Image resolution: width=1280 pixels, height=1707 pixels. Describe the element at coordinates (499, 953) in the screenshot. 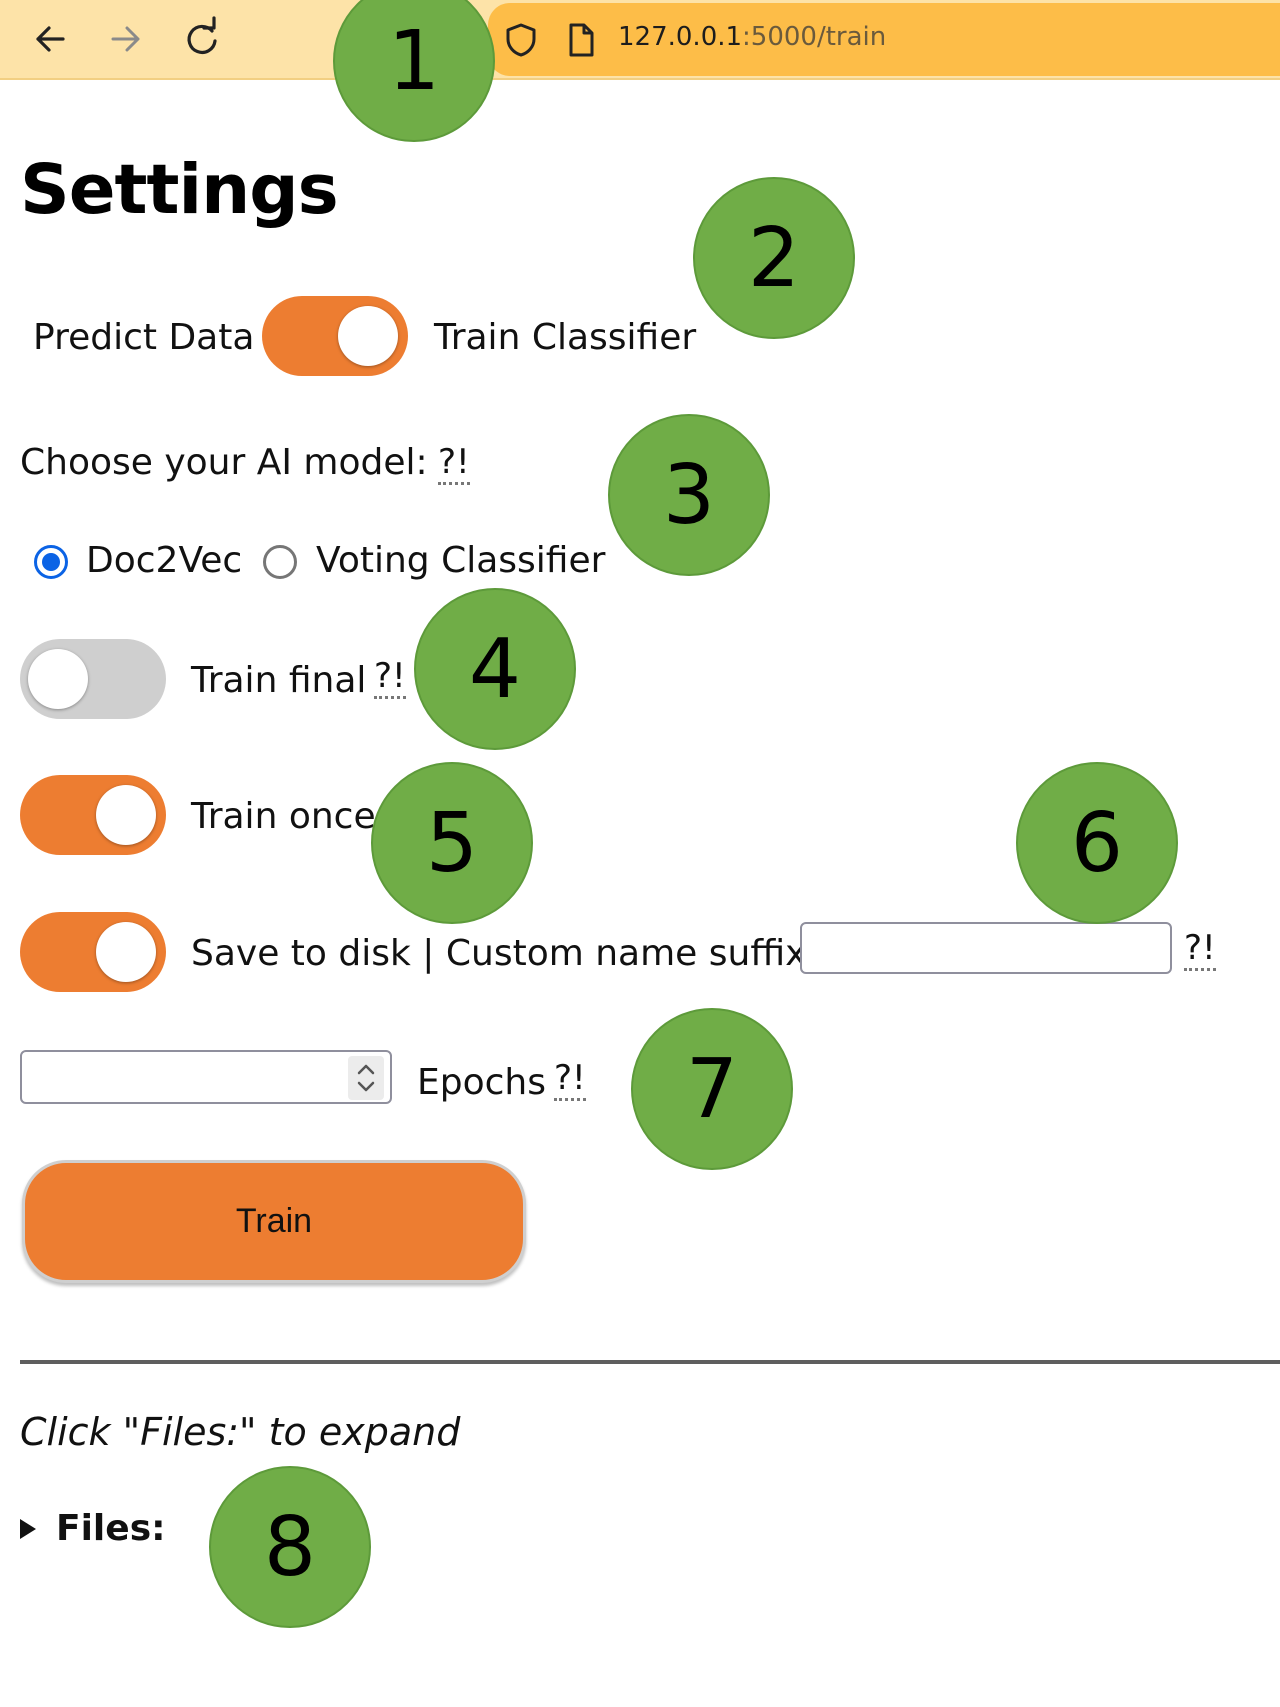

I see `save-to-disk-label: Save to disk | Custom name suffix` at that location.